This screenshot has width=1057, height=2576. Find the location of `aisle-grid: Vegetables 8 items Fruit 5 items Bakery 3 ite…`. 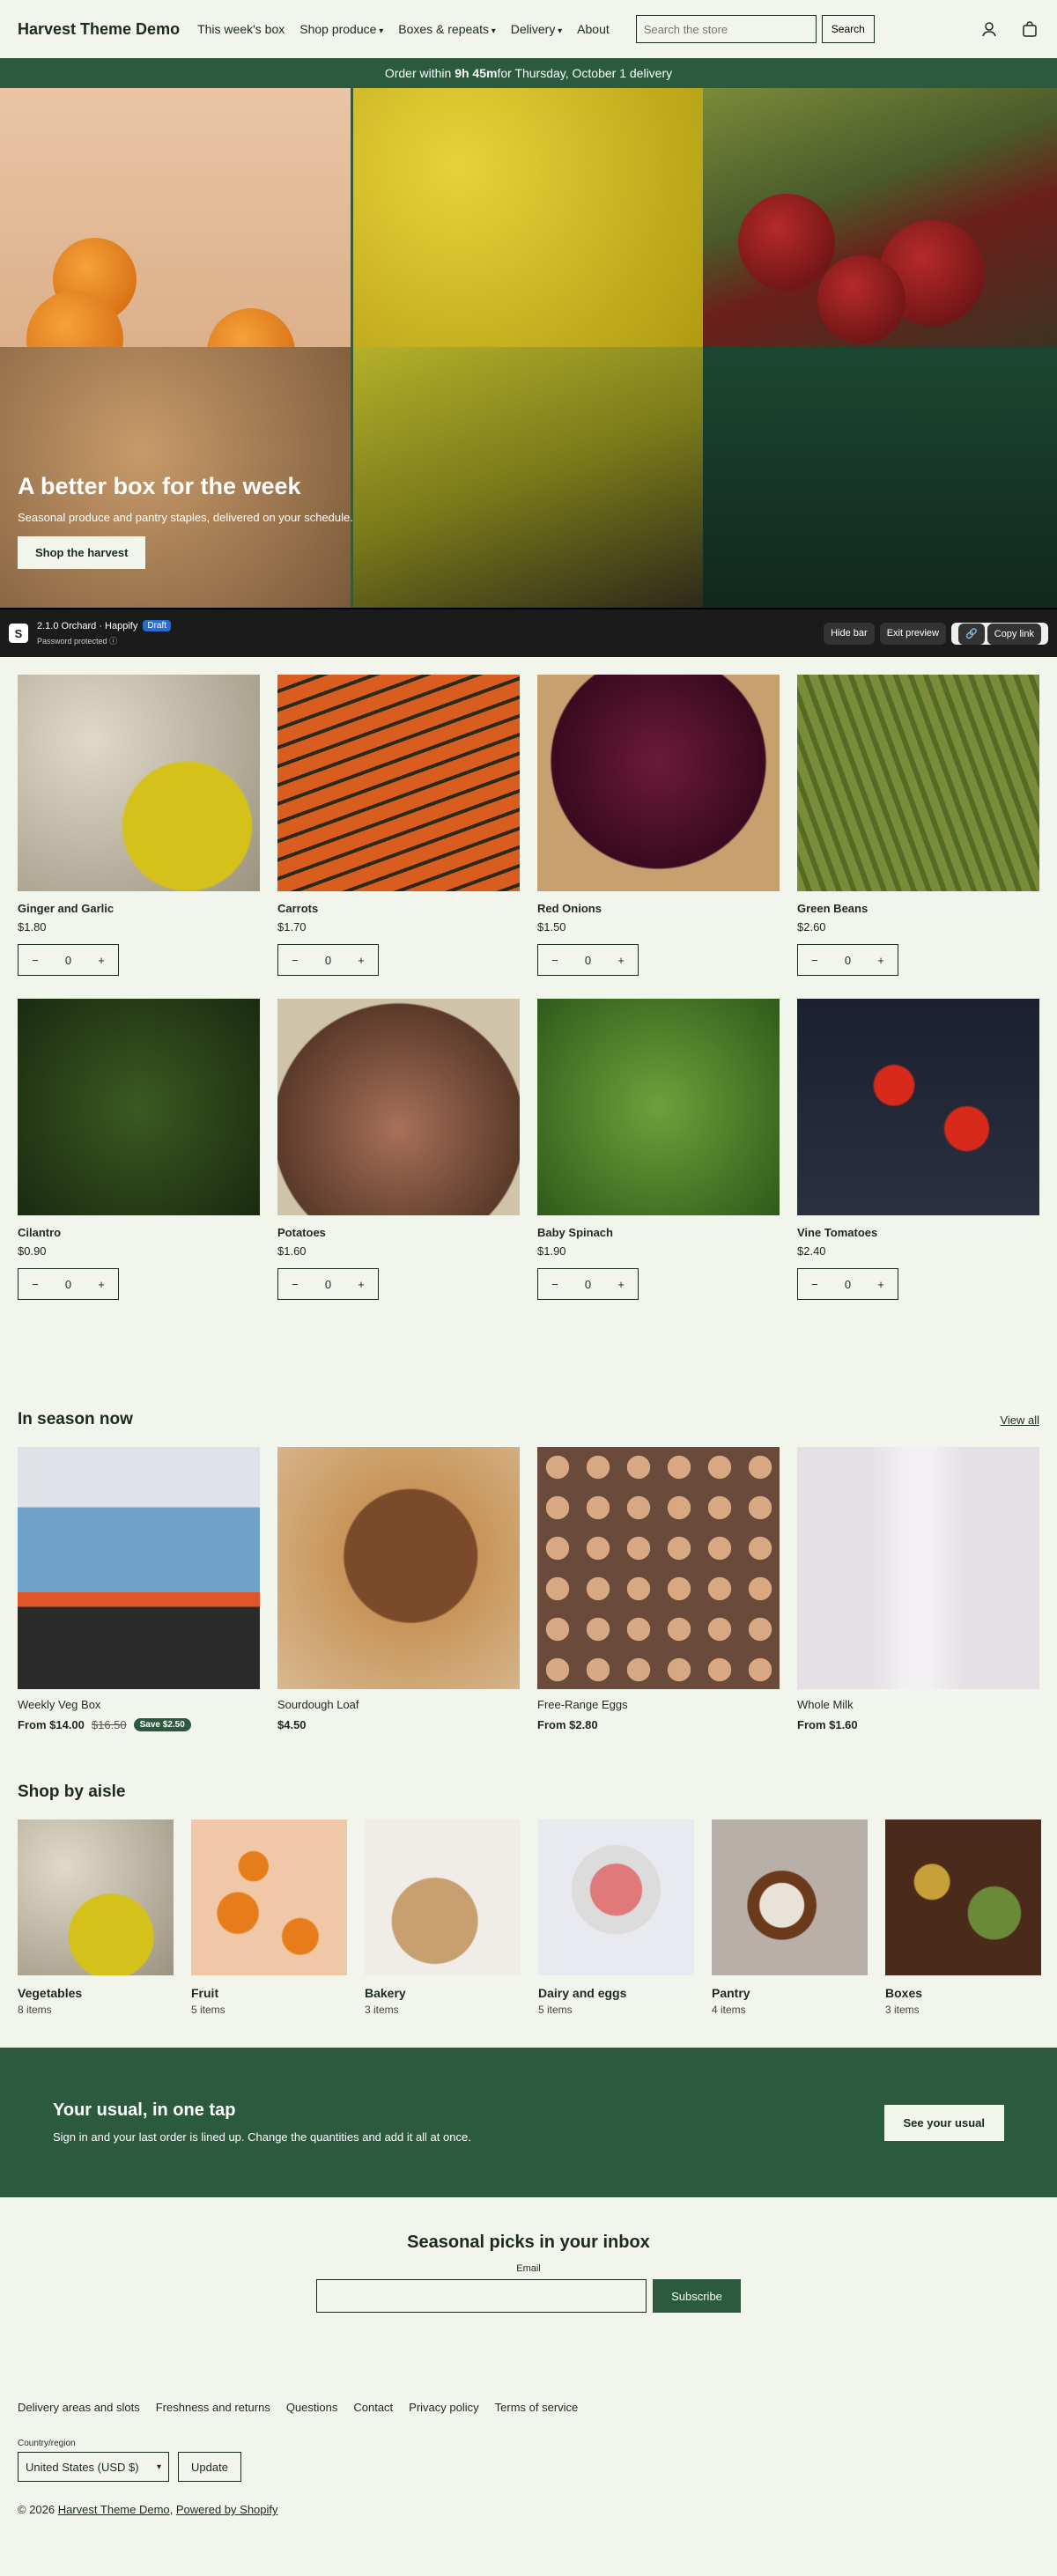

aisle-grid: Vegetables 8 items Fruit 5 items Bakery 3 ite… is located at coordinates (528, 1909).